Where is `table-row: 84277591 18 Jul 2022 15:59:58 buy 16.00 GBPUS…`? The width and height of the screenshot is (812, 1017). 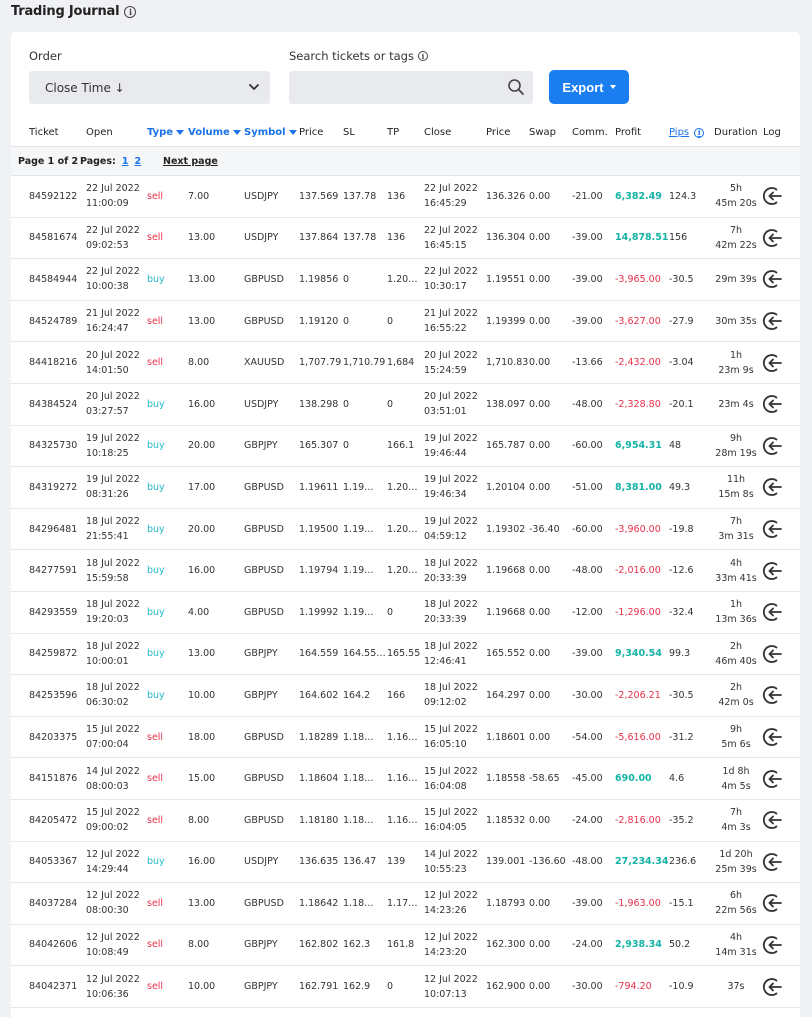
table-row: 84277591 18 Jul 2022 15:59:58 buy 16.00 GBPUS… is located at coordinates (405, 571).